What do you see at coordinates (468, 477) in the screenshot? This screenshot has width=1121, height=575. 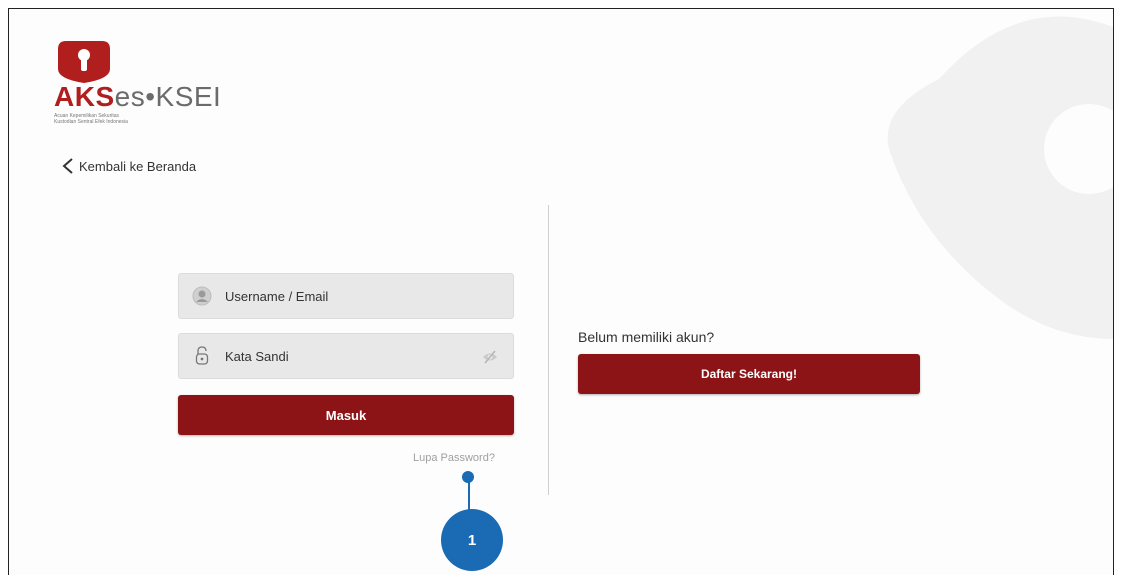 I see `callout-pointer-dot` at bounding box center [468, 477].